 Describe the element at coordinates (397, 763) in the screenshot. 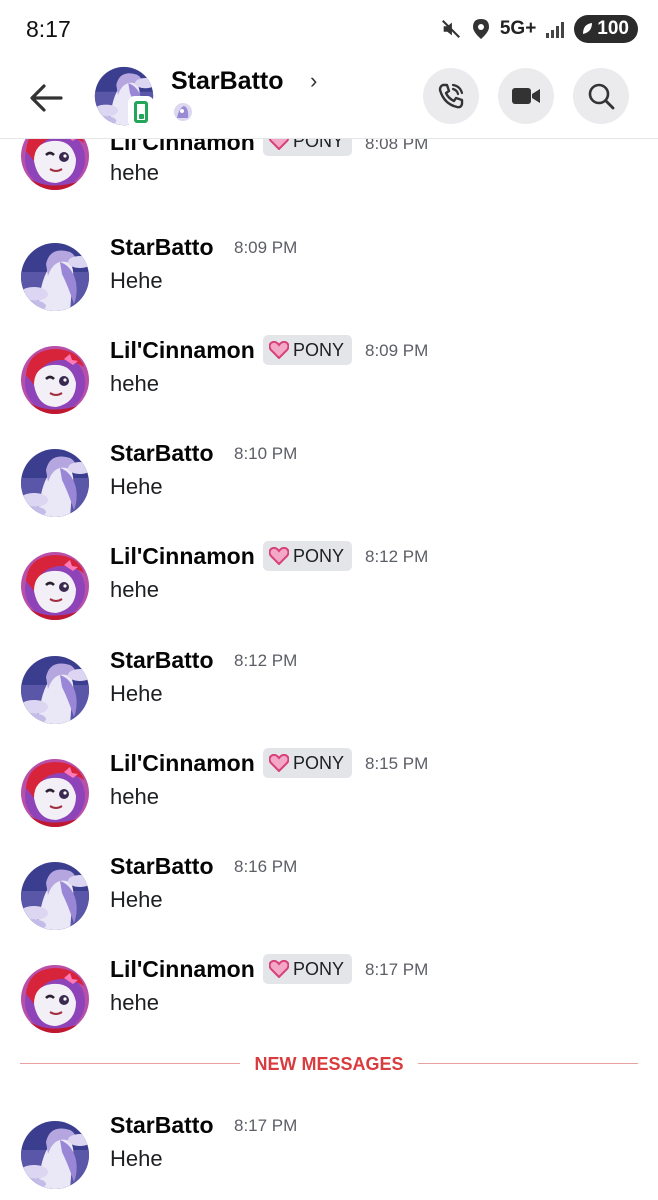

I see `message-timestamp: 8:15 PM` at that location.